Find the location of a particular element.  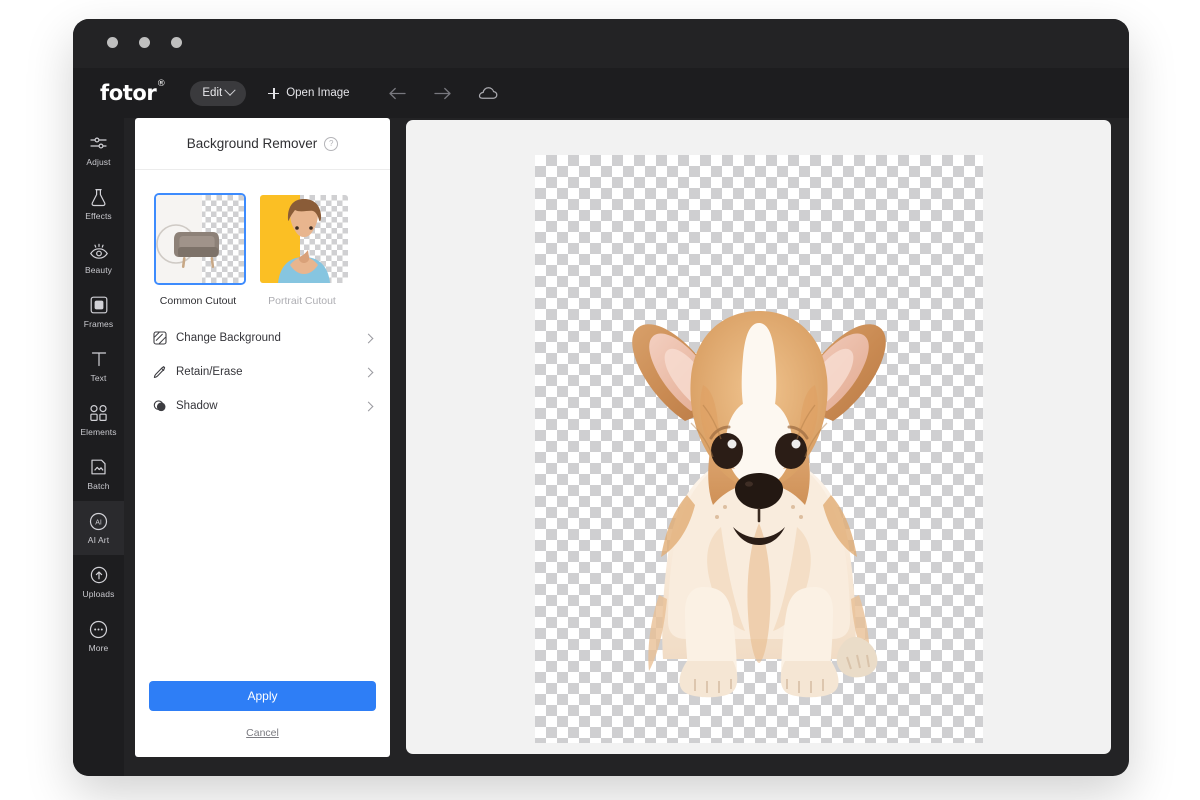

sidebar-item-uploads: Uploads is located at coordinates (98, 582).